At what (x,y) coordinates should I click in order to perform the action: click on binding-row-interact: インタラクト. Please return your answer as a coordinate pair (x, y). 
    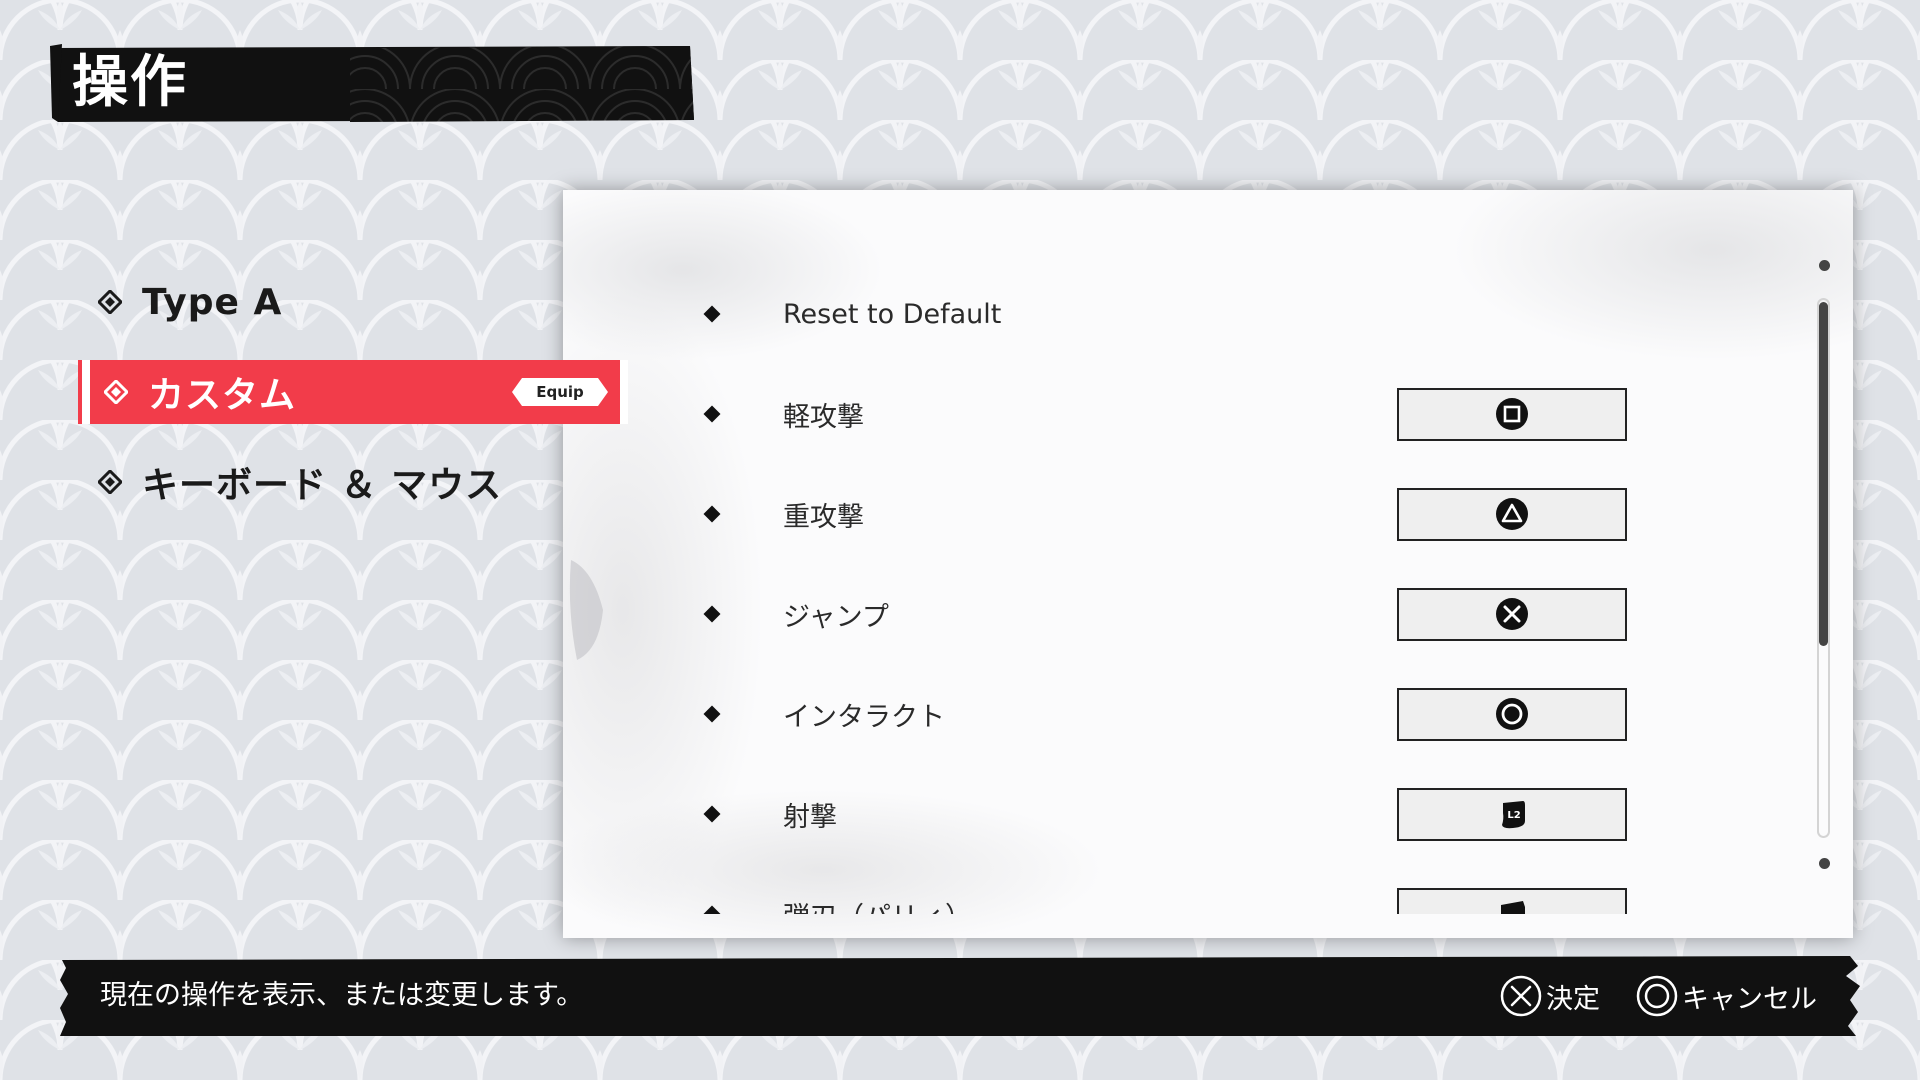
    Looking at the image, I should click on (1208, 714).